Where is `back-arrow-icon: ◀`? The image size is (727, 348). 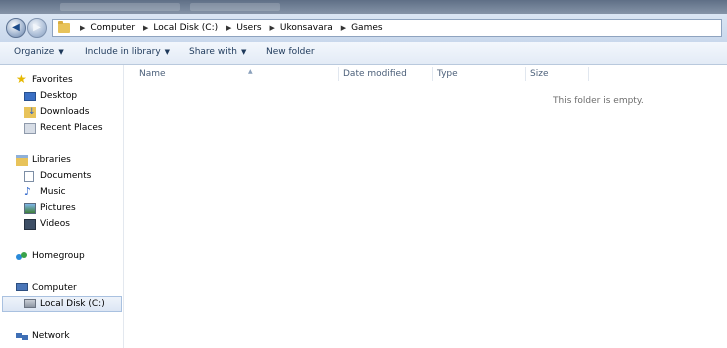
back-arrow-icon: ◀ is located at coordinates (16, 27).